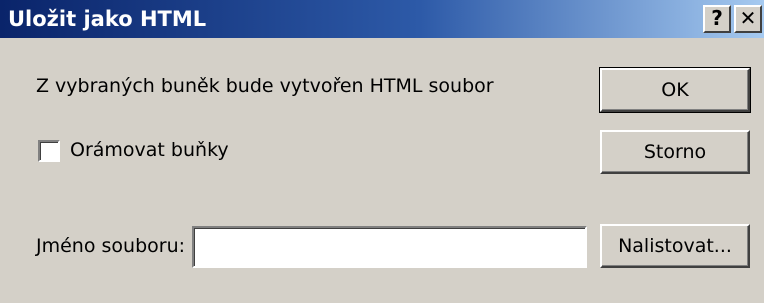  What do you see at coordinates (717, 19) in the screenshot?
I see `help-icon: ?` at bounding box center [717, 19].